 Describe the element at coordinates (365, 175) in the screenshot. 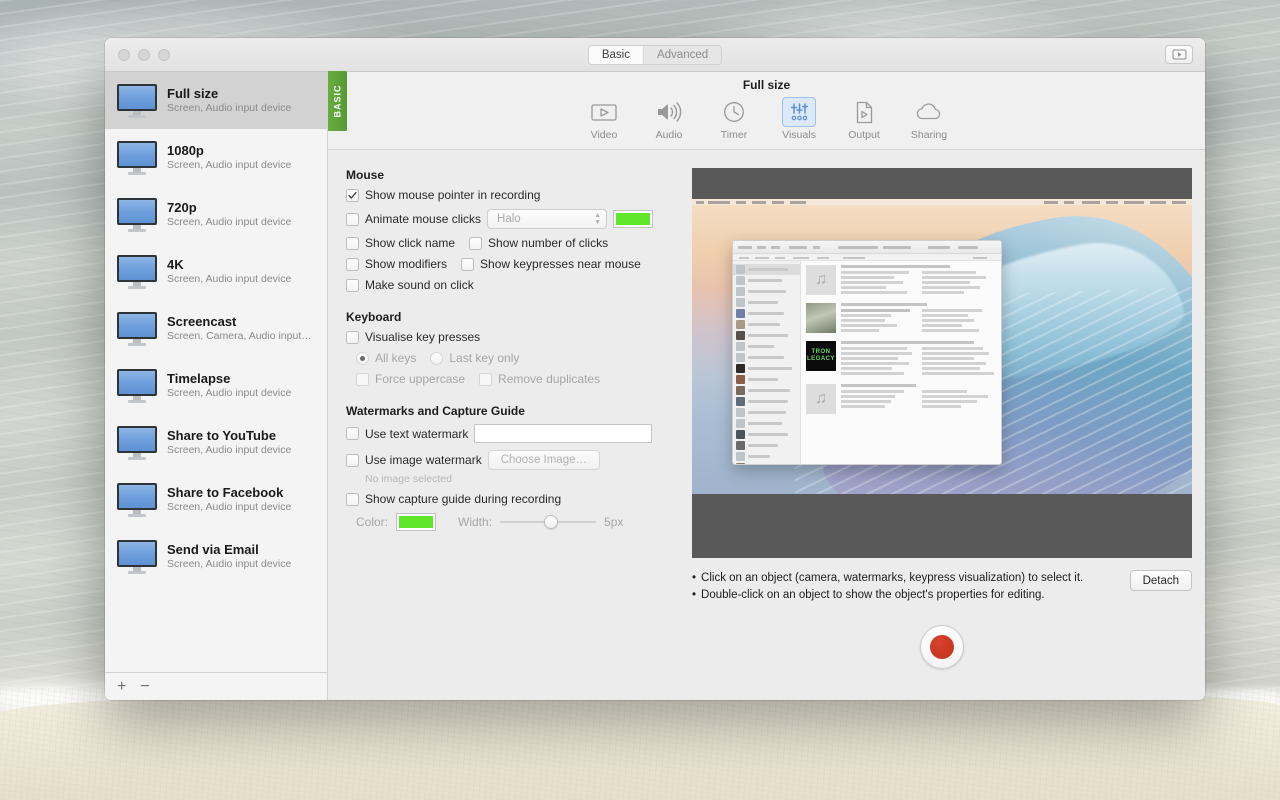

I see `mouse-section-title: Mouse` at that location.